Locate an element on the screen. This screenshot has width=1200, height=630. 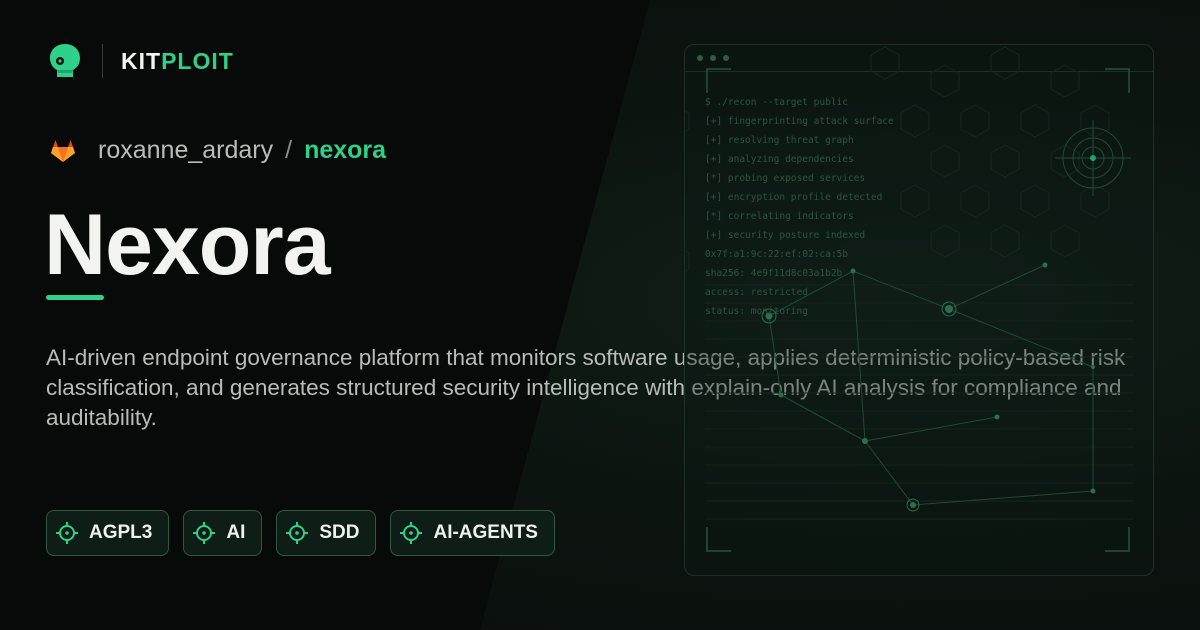
terminal-line: sha256: 4e9f11d8c03a1b2b is located at coordinates (774, 273).